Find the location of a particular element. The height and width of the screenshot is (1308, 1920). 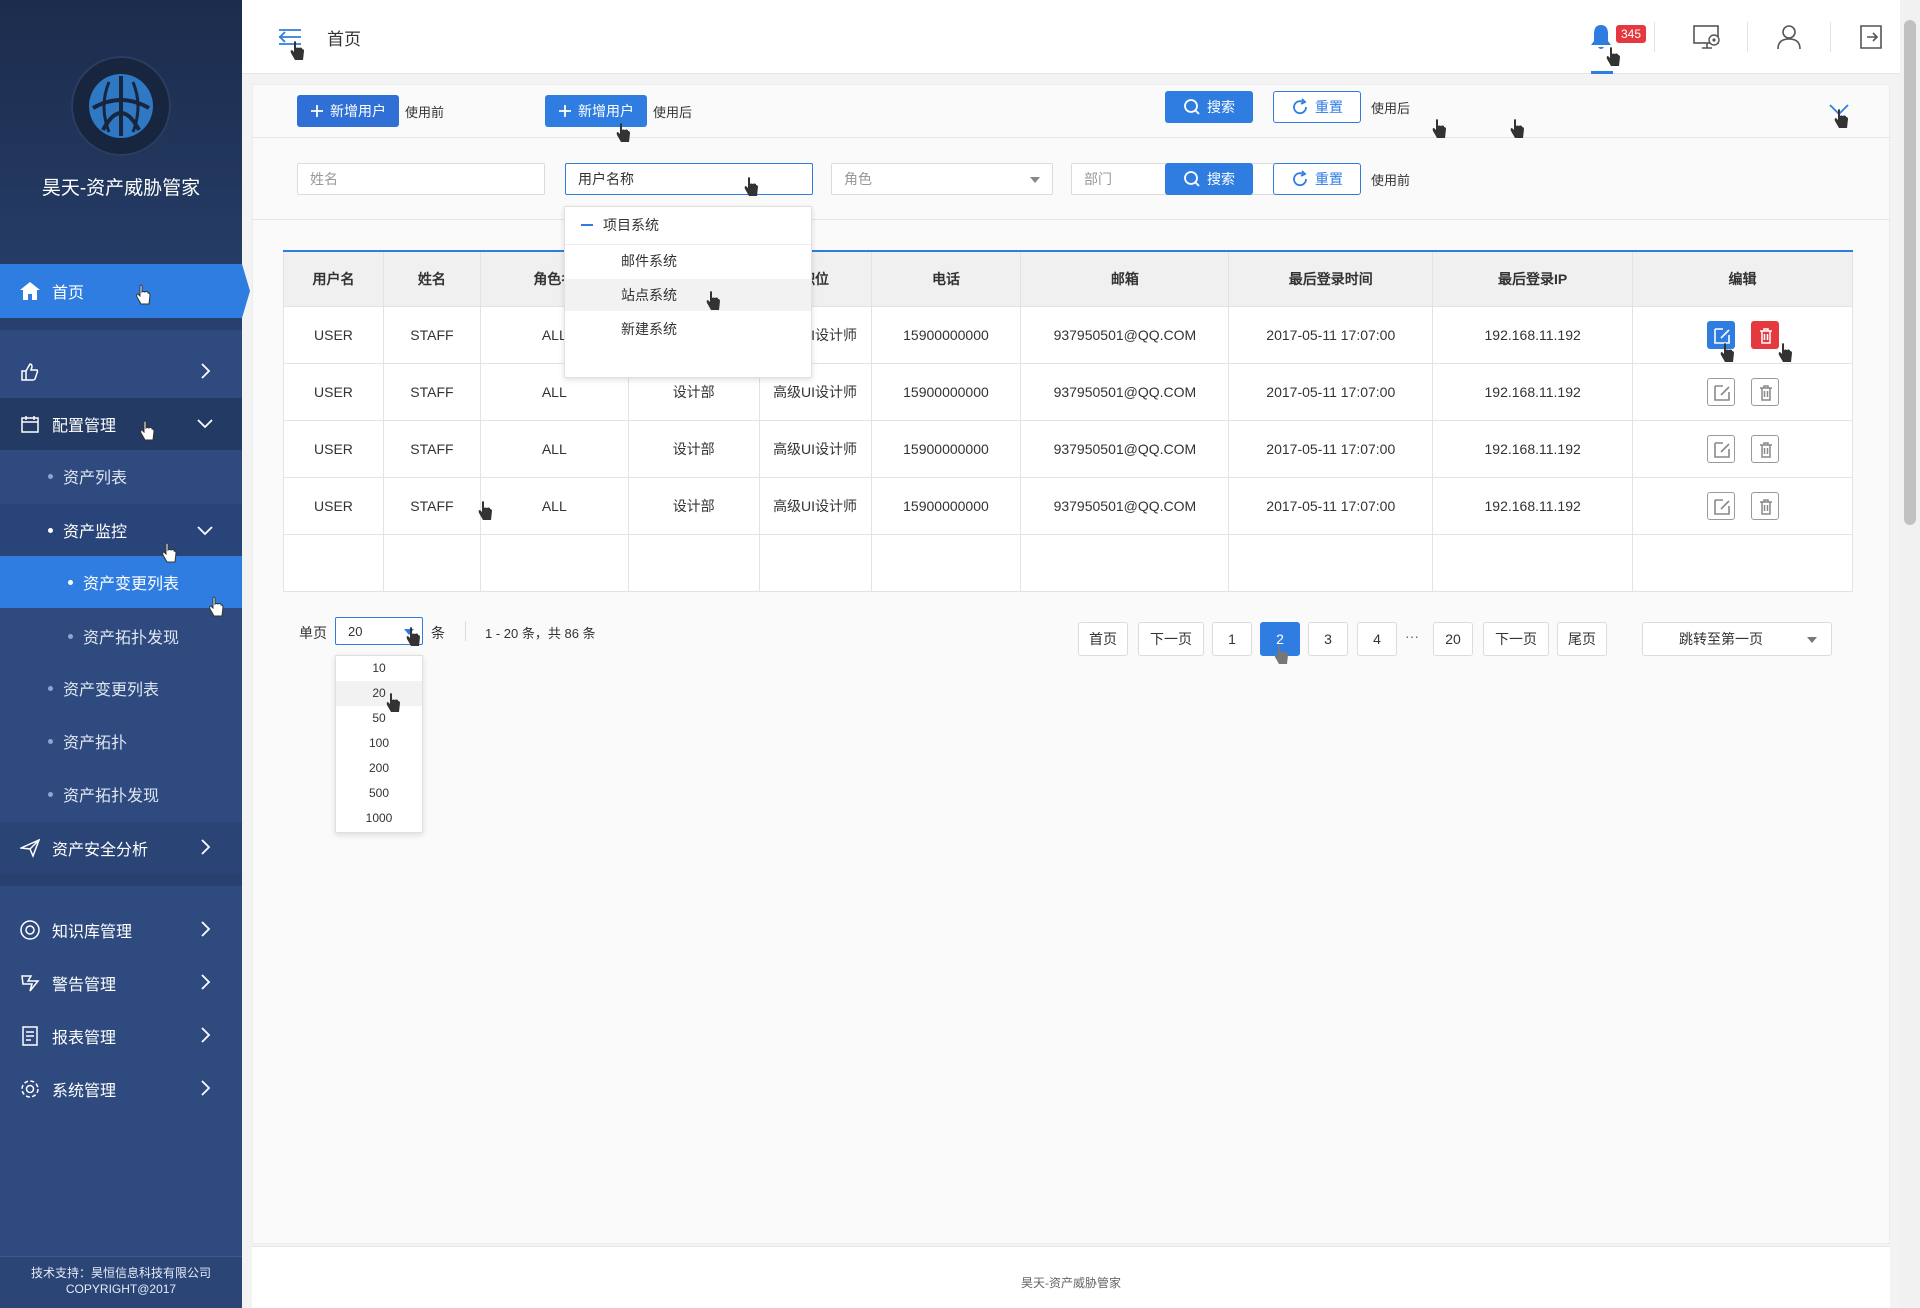

first-page-button: 首页 is located at coordinates (1103, 639).